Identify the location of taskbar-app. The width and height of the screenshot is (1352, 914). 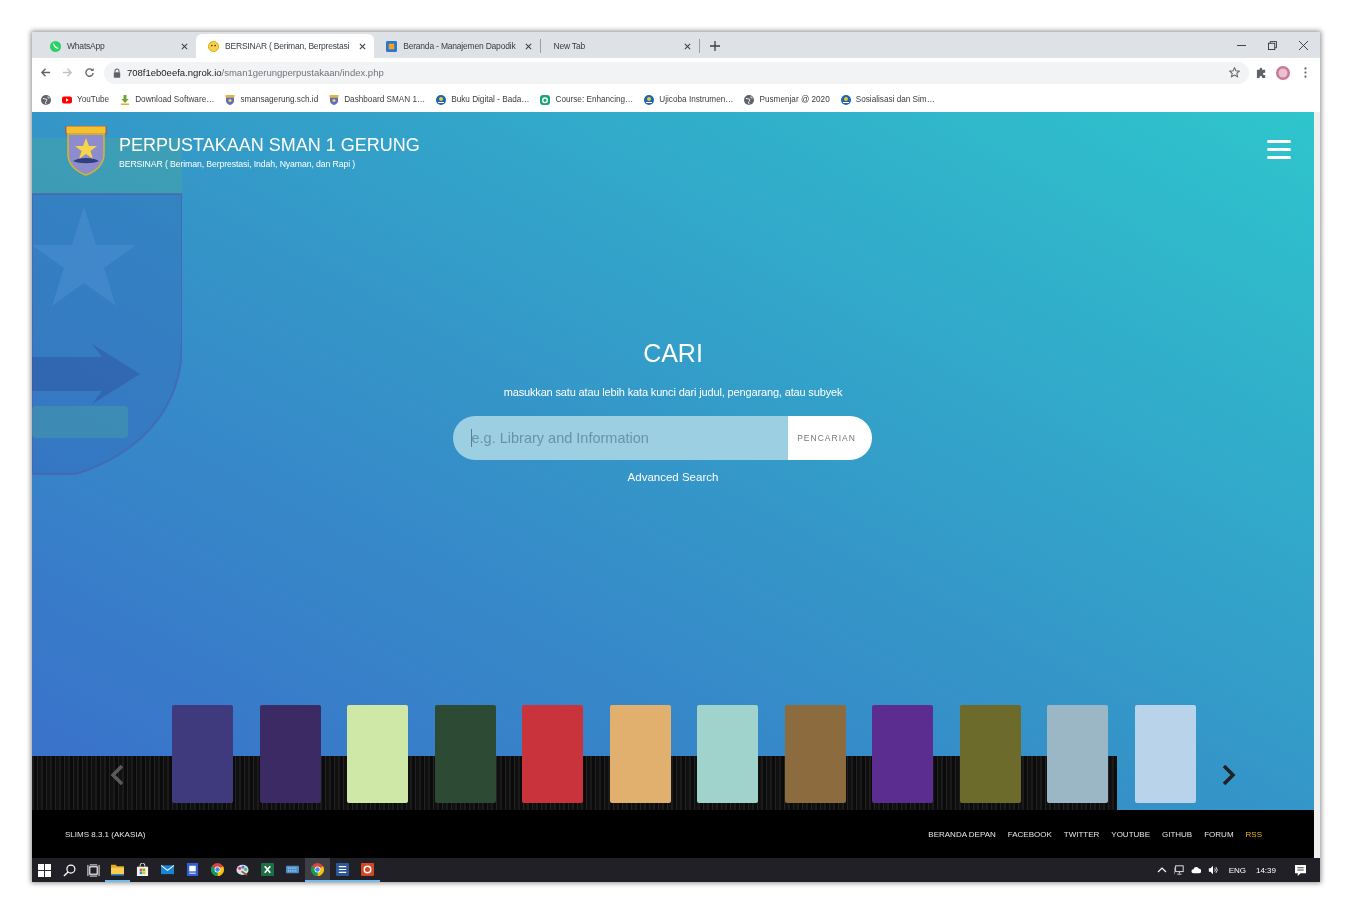
(317, 870).